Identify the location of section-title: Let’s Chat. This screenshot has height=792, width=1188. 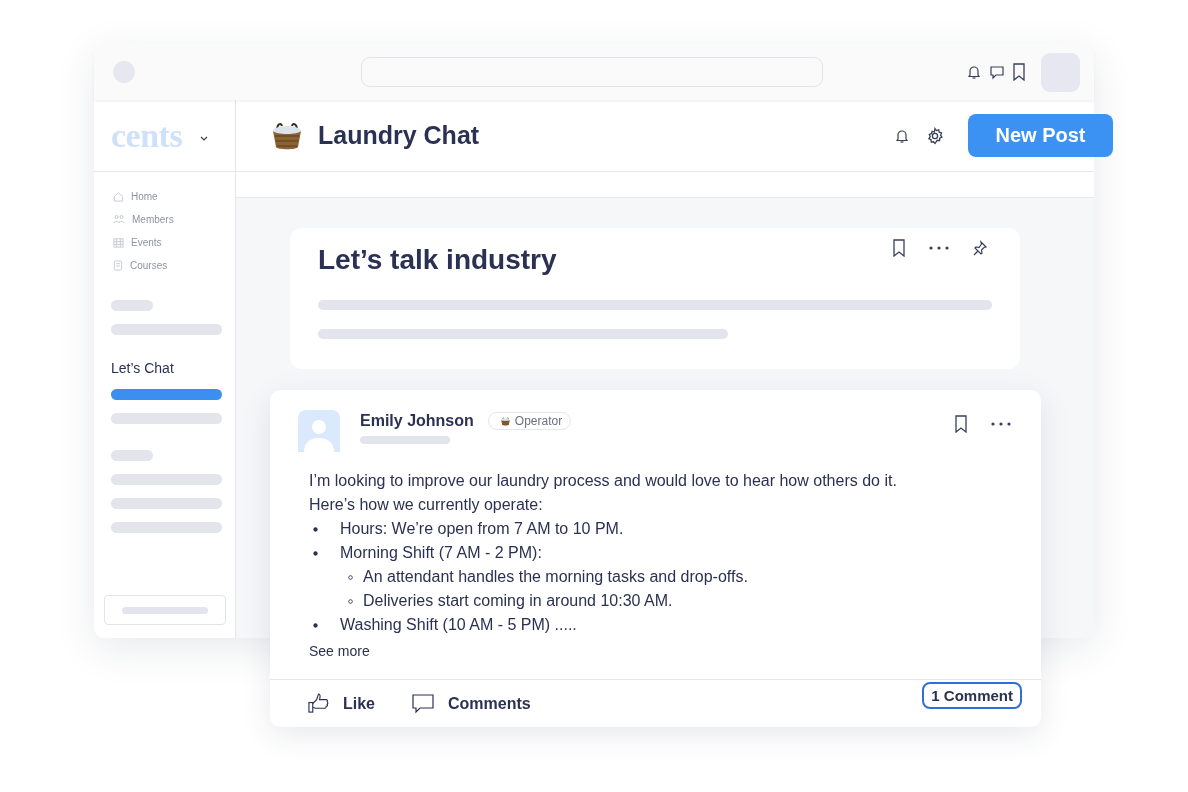
(143, 368).